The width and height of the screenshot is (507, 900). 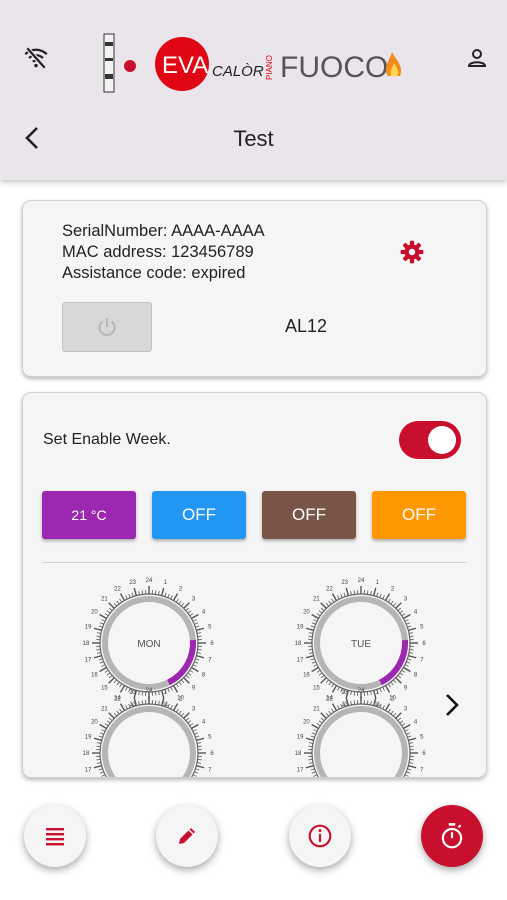 I want to click on temp-button-purple: 21 °C, so click(x=89, y=515).